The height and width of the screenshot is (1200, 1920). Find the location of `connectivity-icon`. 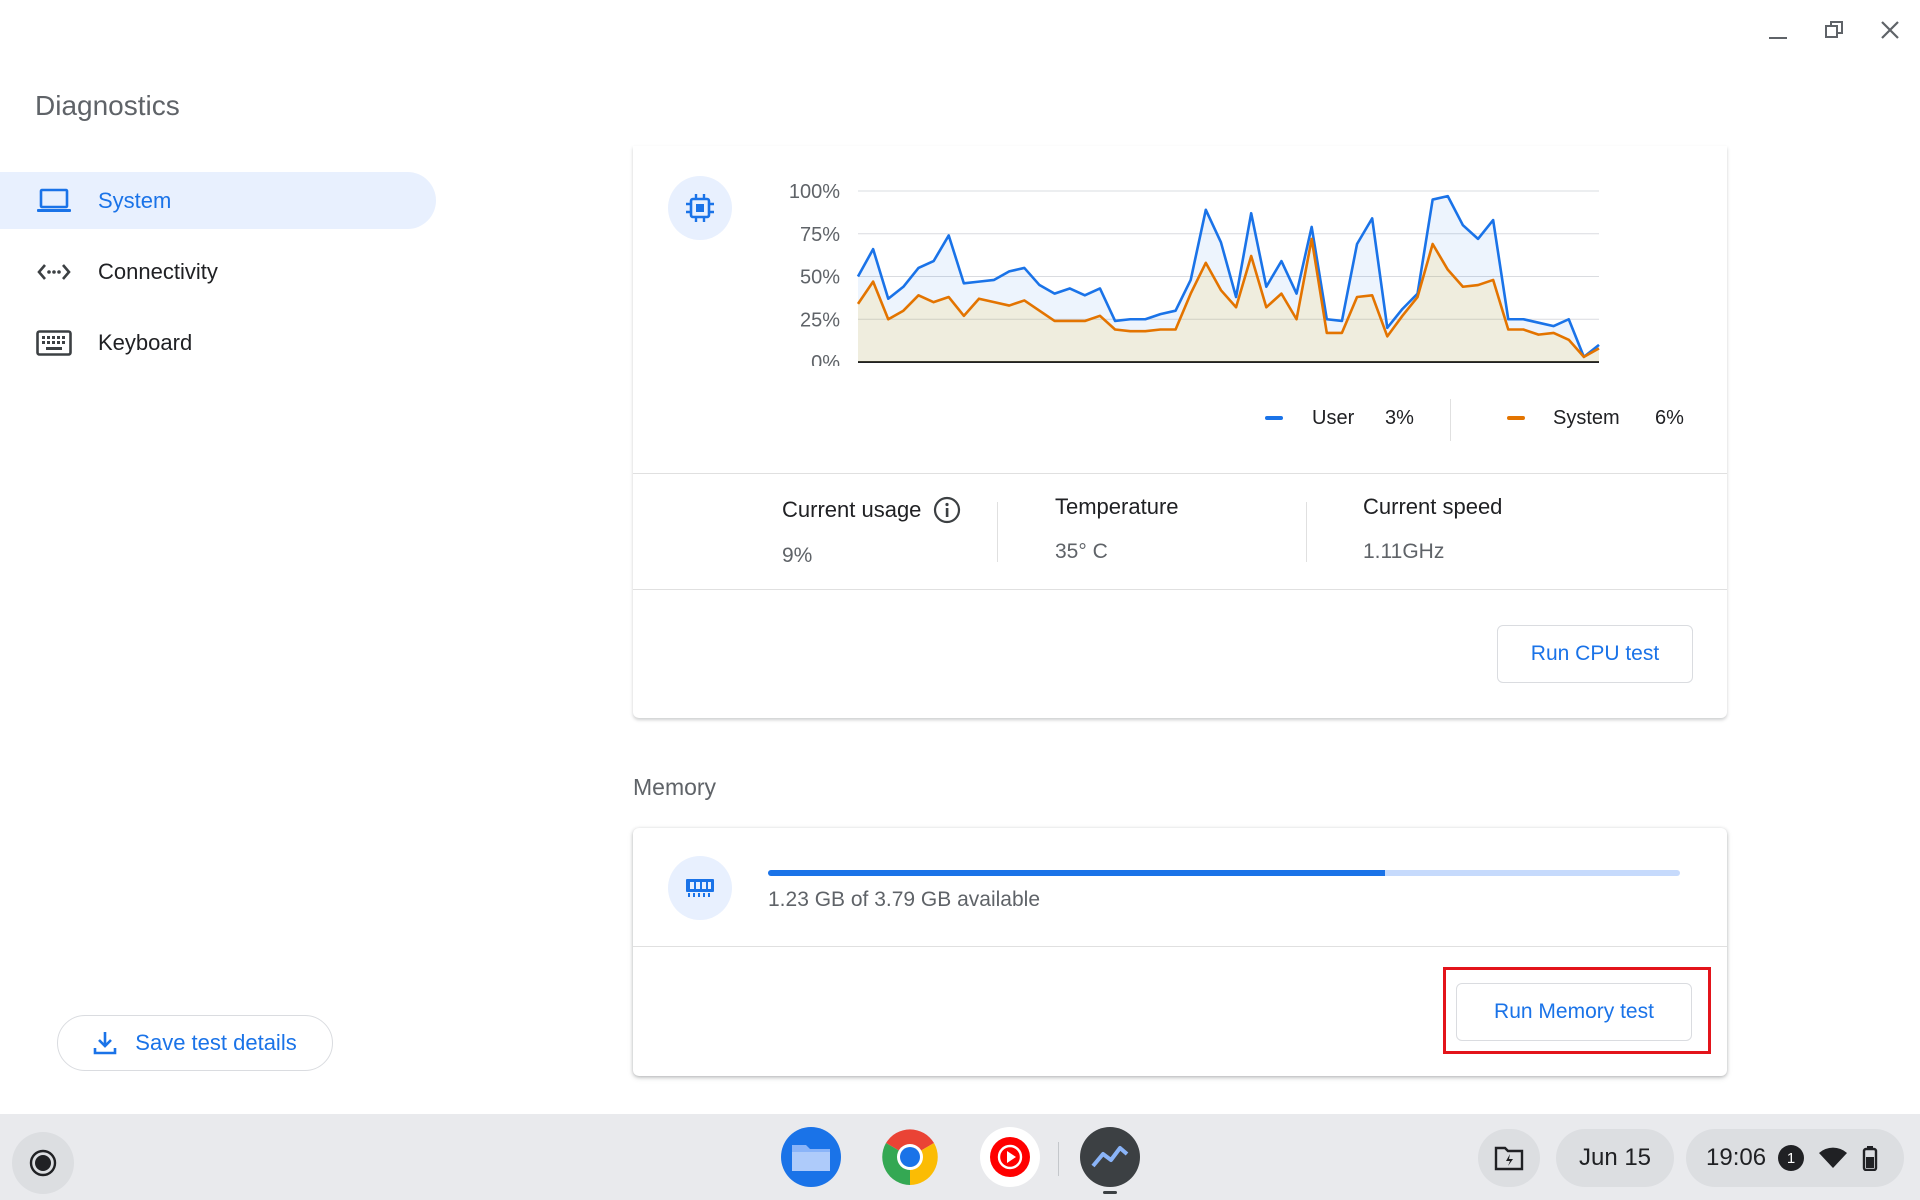

connectivity-icon is located at coordinates (54, 272).